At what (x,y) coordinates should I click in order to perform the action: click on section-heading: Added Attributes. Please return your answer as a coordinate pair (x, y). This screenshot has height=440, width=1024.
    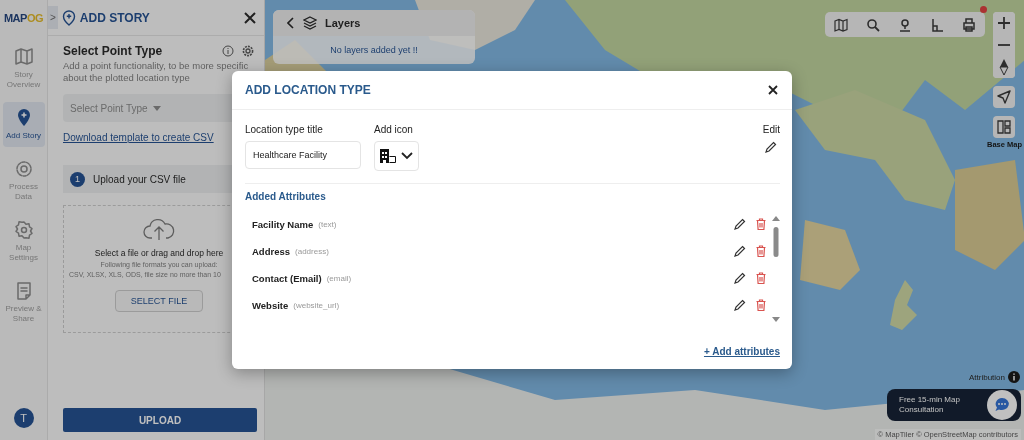
    Looking at the image, I should click on (286, 196).